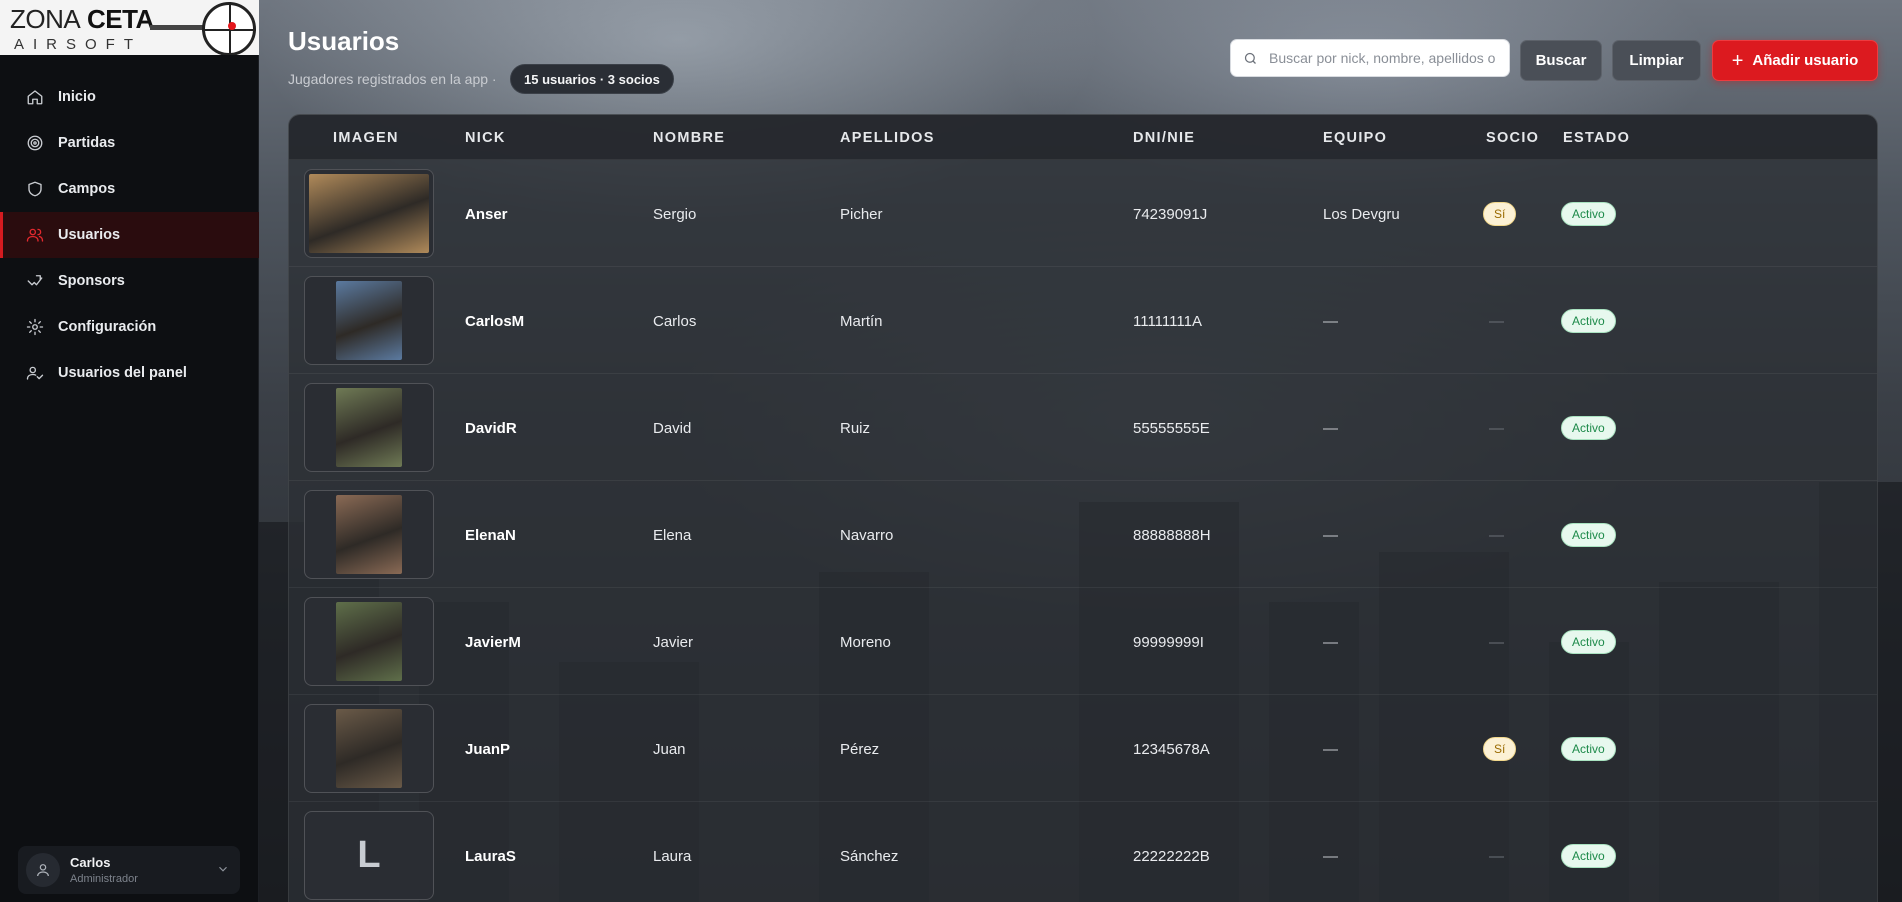 The image size is (1902, 902). What do you see at coordinates (673, 642) in the screenshot?
I see `cell-nombre: Javier` at bounding box center [673, 642].